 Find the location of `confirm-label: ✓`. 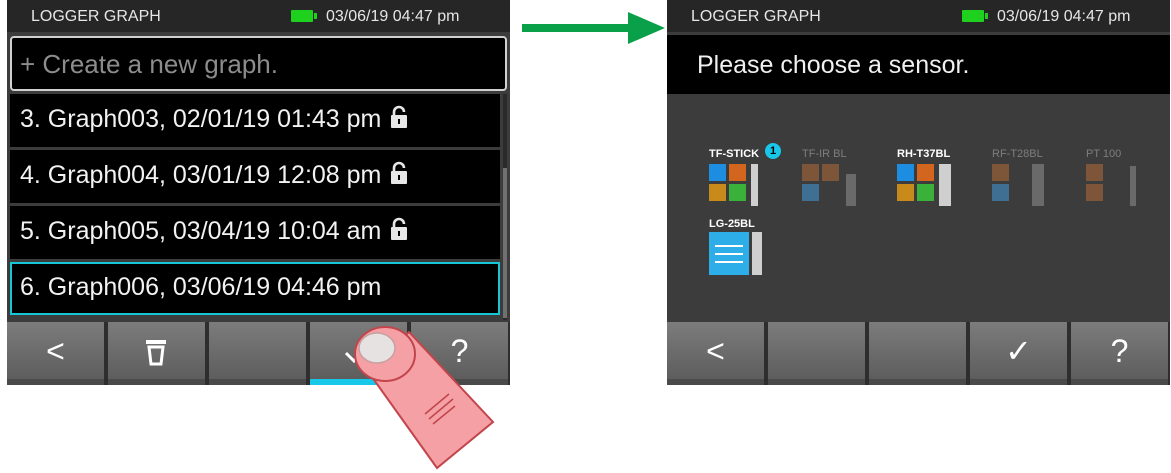

confirm-label: ✓ is located at coordinates (1018, 351).